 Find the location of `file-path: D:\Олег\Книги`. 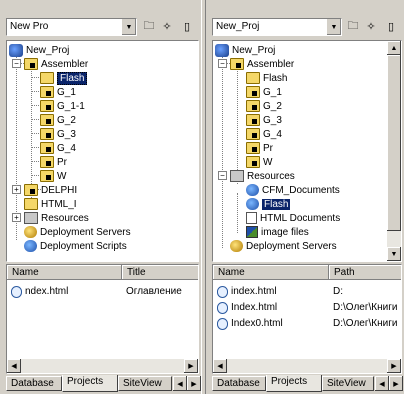

file-path: D:\Олег\Книги is located at coordinates (365, 307).